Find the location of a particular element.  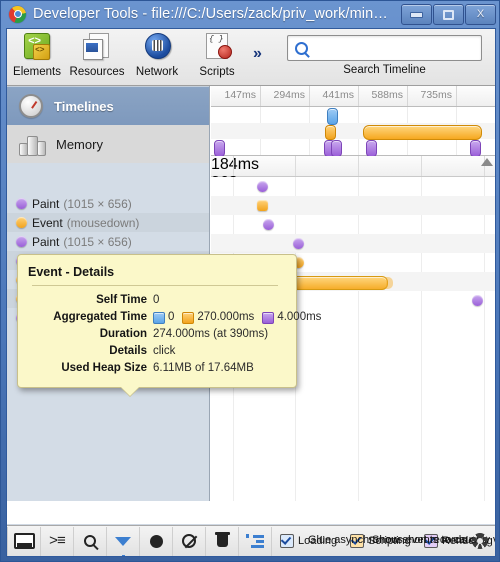

aggregated-rendering-value: 4.000ms is located at coordinates (299, 317).